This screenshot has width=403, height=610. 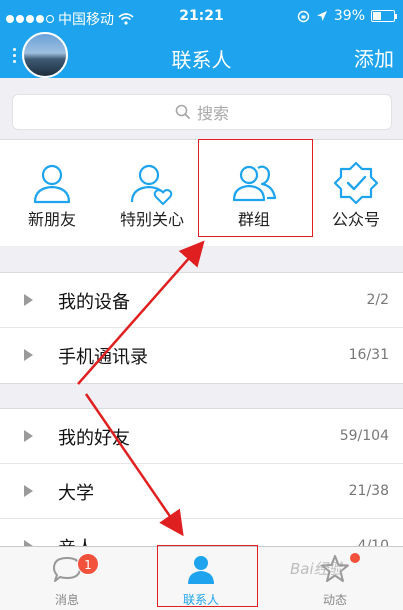 I want to click on official-accounts-button: 公众号, so click(x=355, y=193).